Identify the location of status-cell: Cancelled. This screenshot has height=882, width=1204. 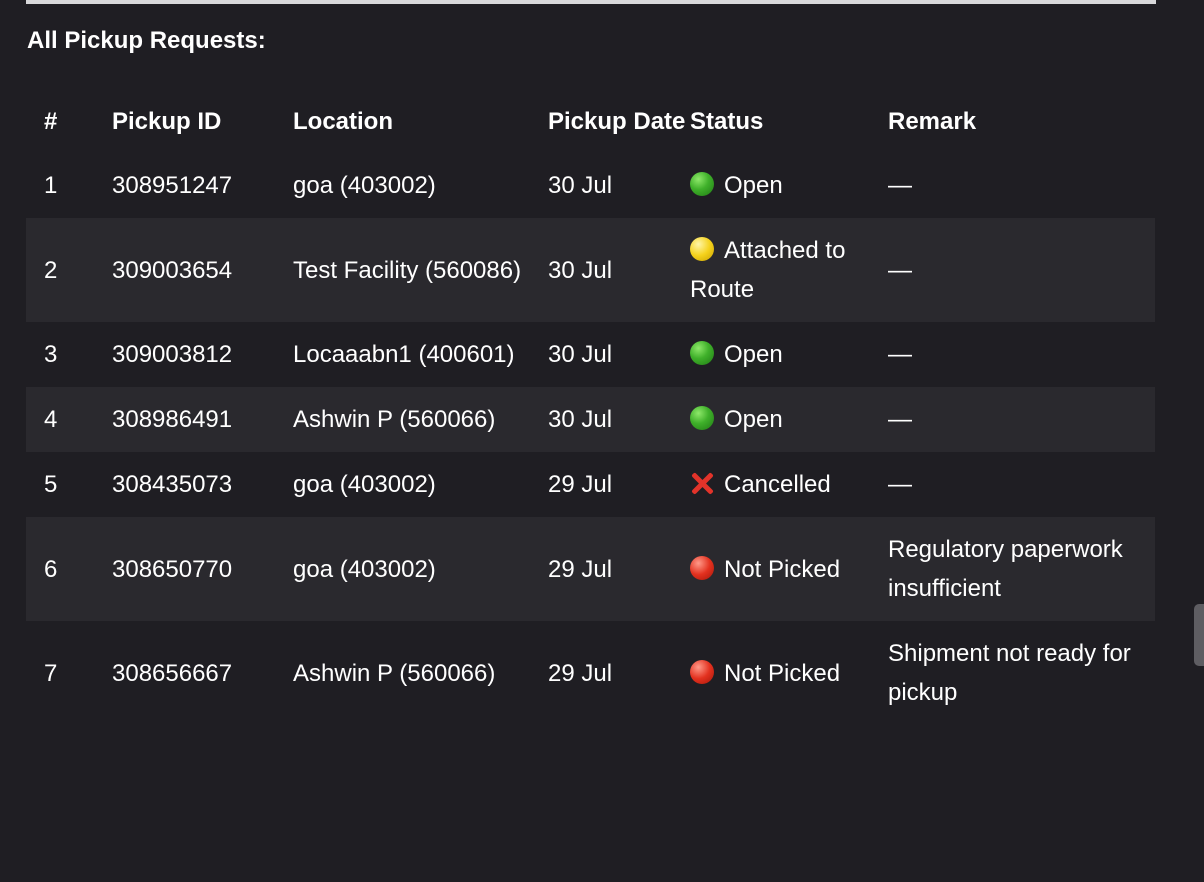
(789, 484).